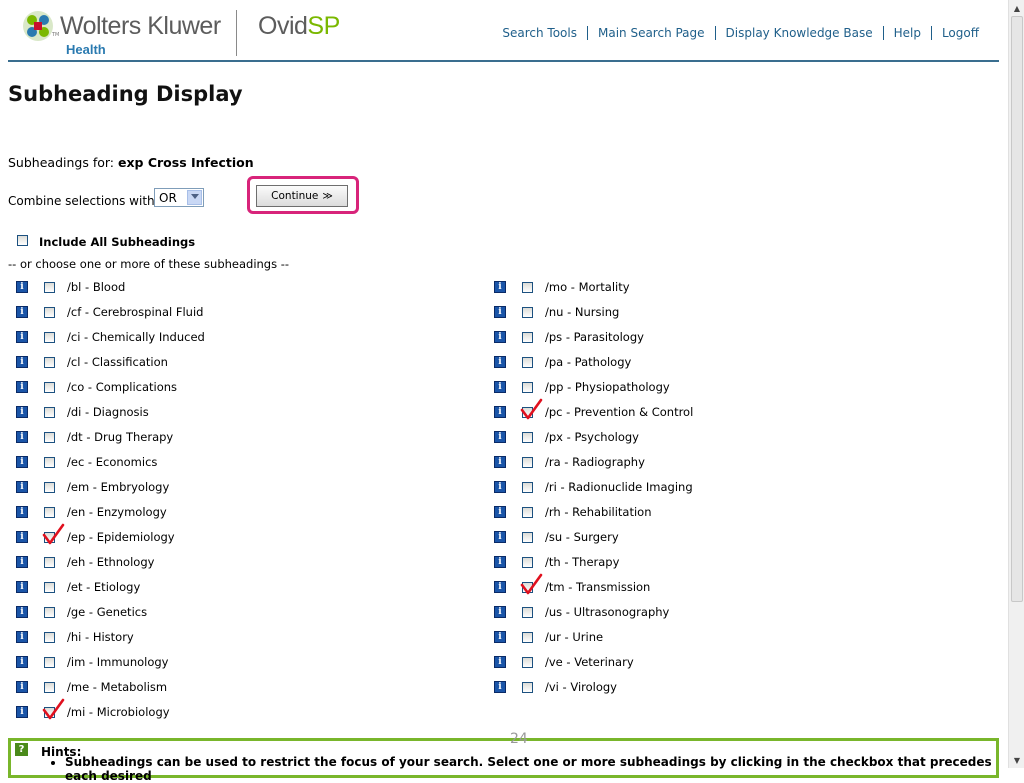  What do you see at coordinates (619, 487) in the screenshot?
I see `subheading-label: /ri - Radionuclide Imaging` at bounding box center [619, 487].